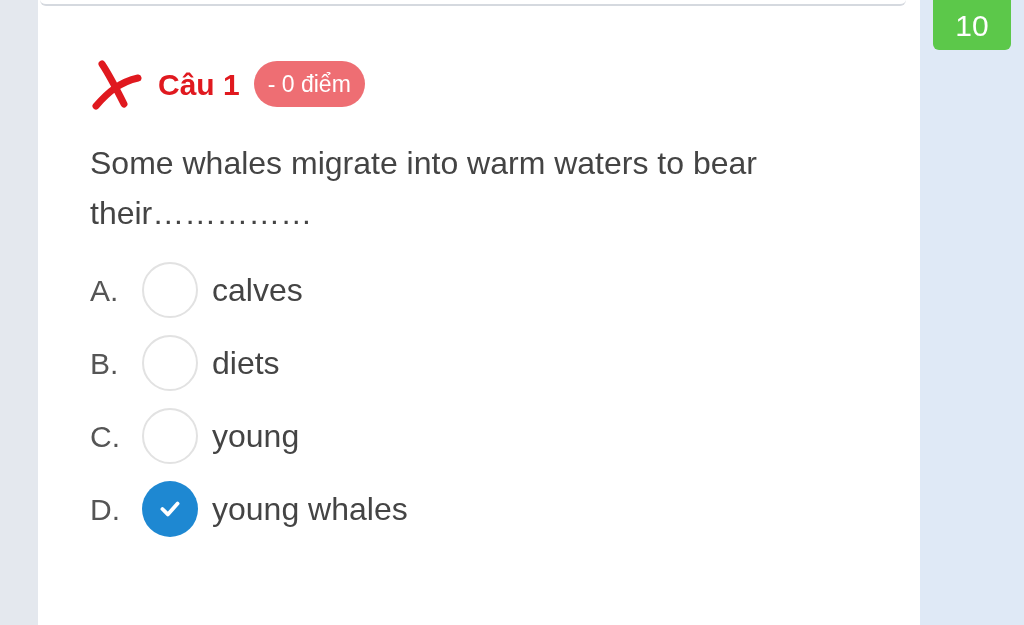 The width and height of the screenshot is (1024, 625). Describe the element at coordinates (105, 363) in the screenshot. I see `option-letter: B.` at that location.